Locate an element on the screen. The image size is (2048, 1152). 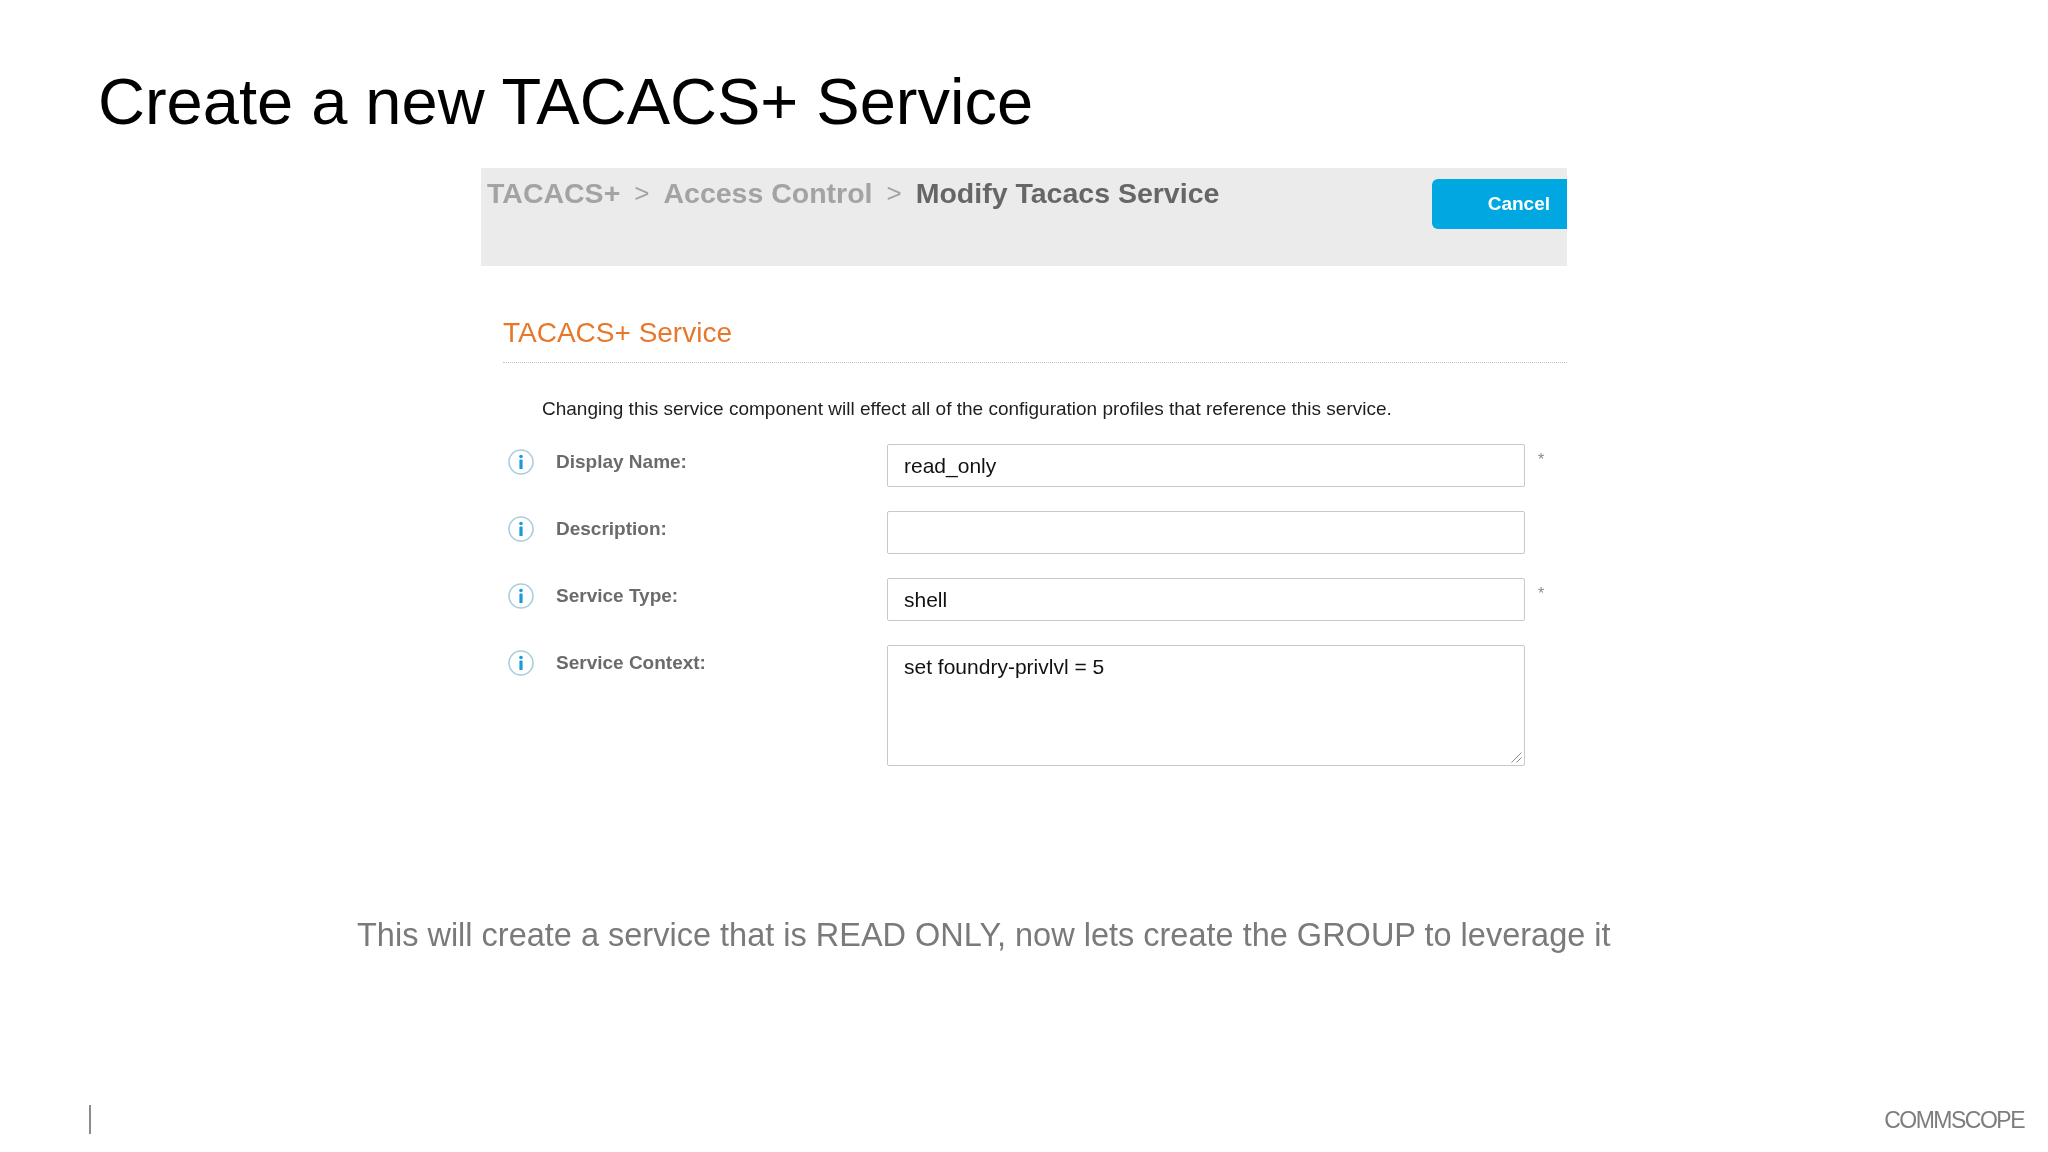
text-field: read_only is located at coordinates (1206, 465).